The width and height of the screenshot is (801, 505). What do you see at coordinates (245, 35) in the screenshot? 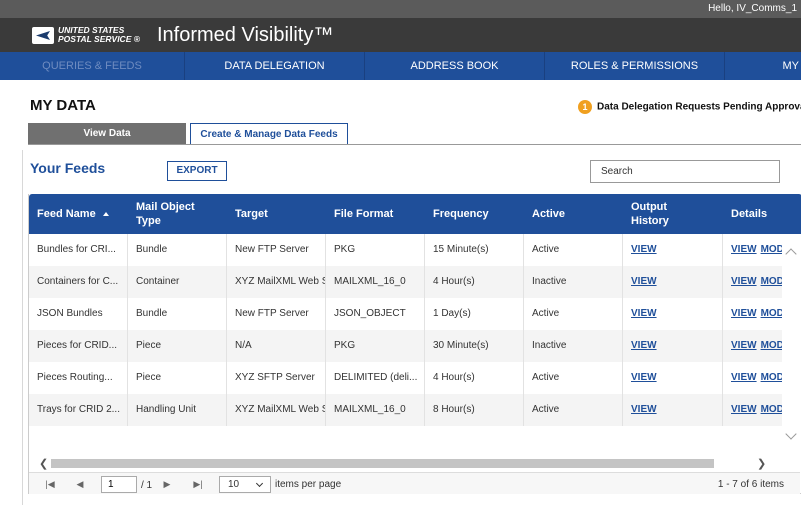
I see `app-title: Informed Visibility™` at bounding box center [245, 35].